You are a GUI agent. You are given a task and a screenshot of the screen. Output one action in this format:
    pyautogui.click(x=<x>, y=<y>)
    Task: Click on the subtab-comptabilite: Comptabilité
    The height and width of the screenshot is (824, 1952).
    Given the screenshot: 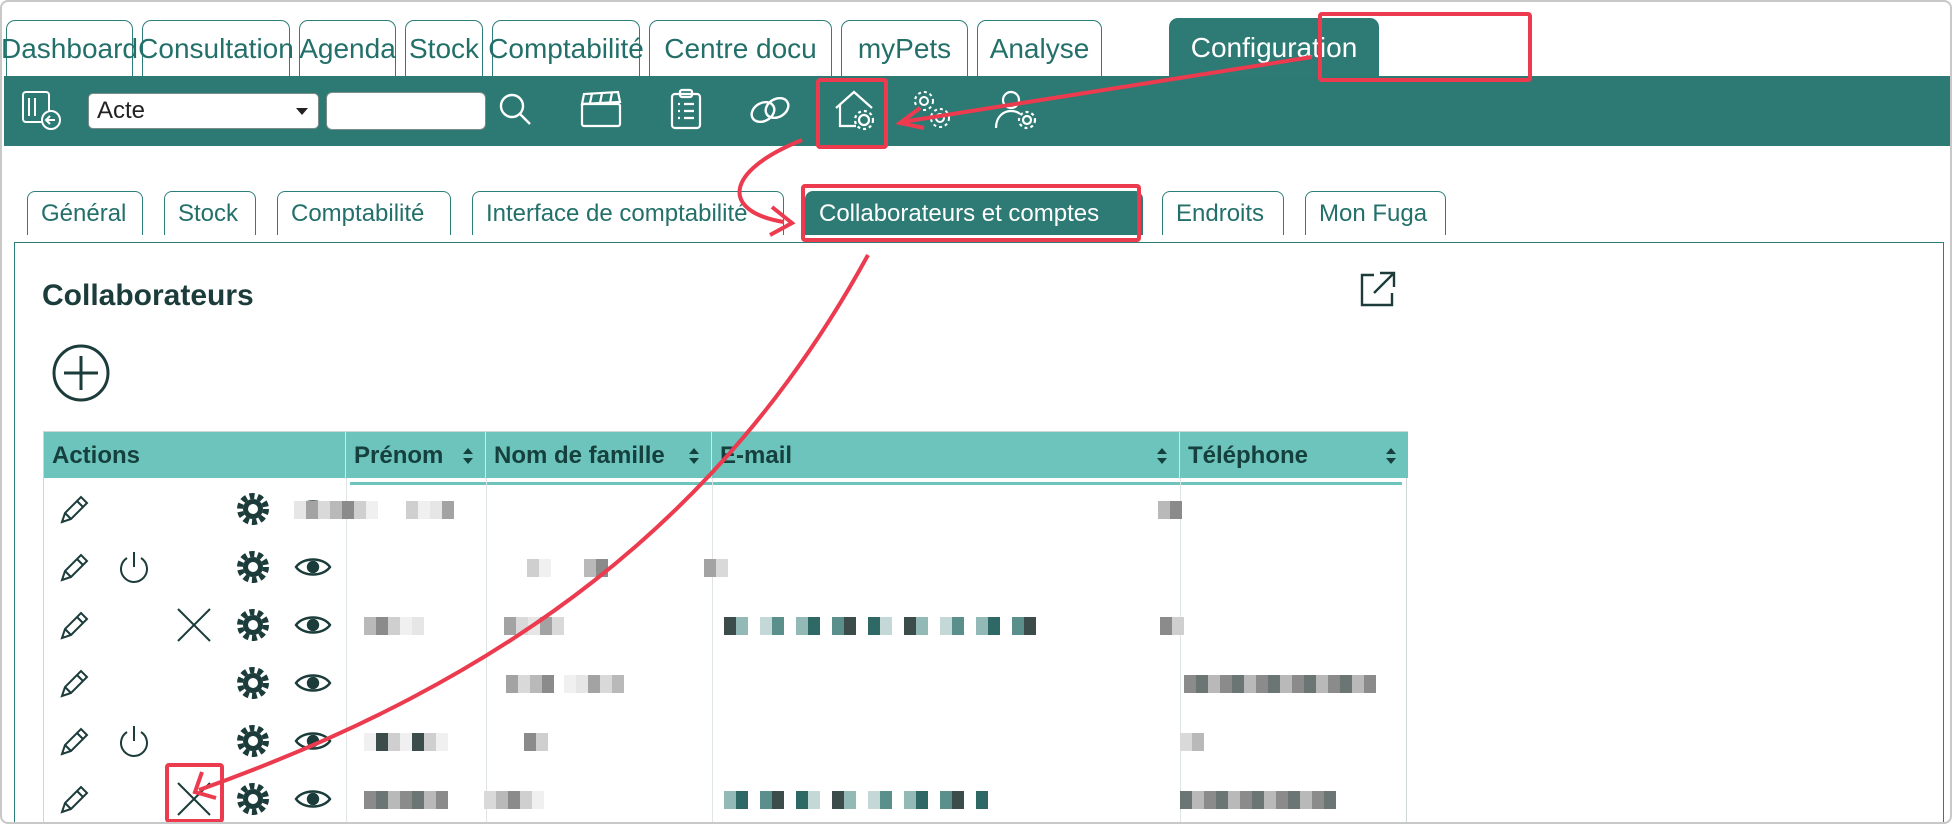 What is the action you would take?
    pyautogui.click(x=364, y=213)
    